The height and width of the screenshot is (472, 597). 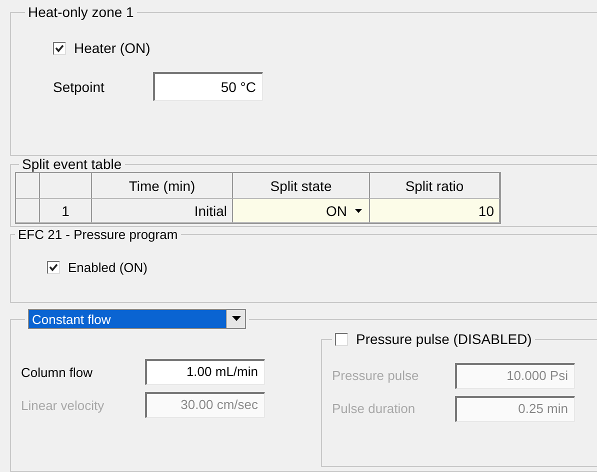 I want to click on field-label: Linear velocity, so click(x=63, y=405).